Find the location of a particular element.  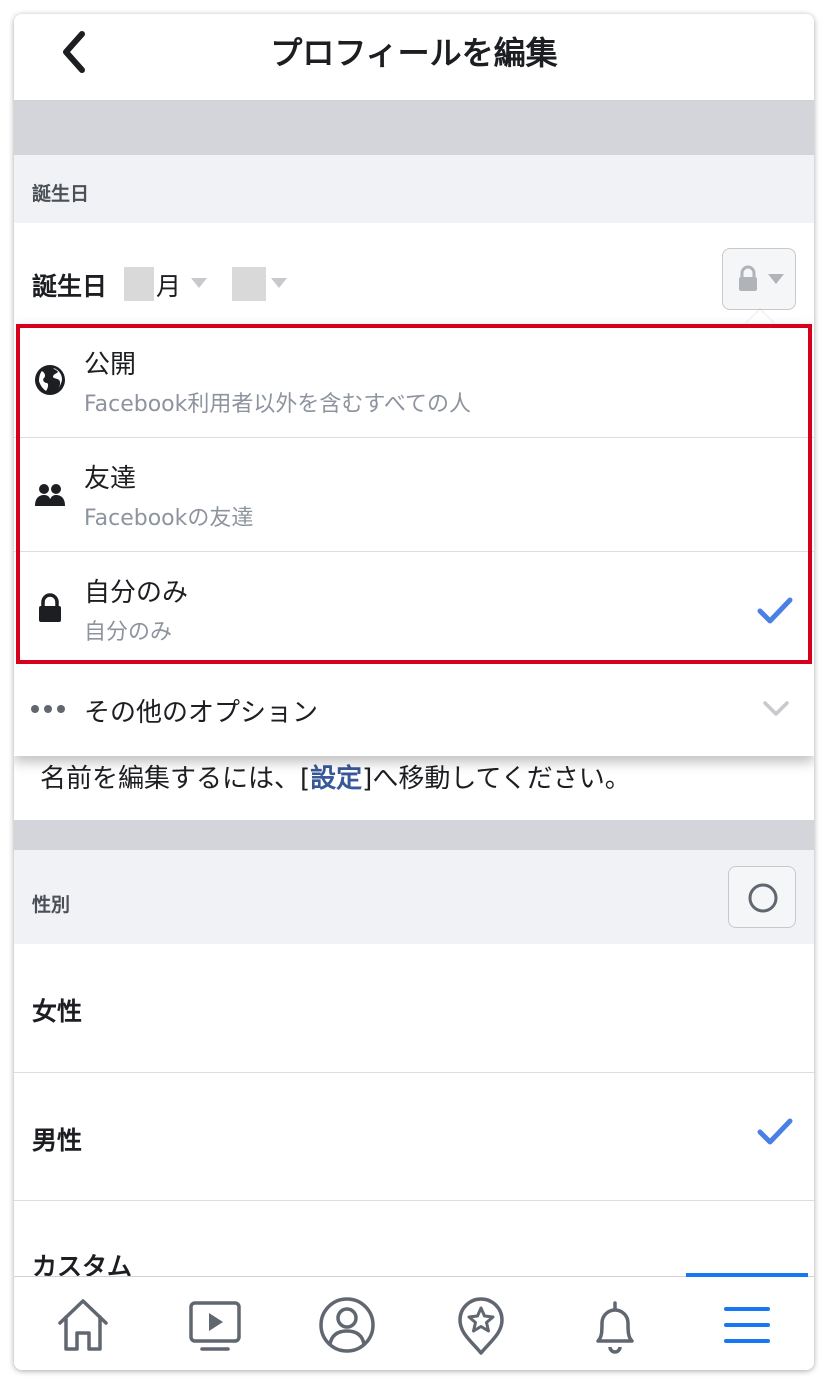

birthday-section-header: 誕生日 is located at coordinates (414, 189).